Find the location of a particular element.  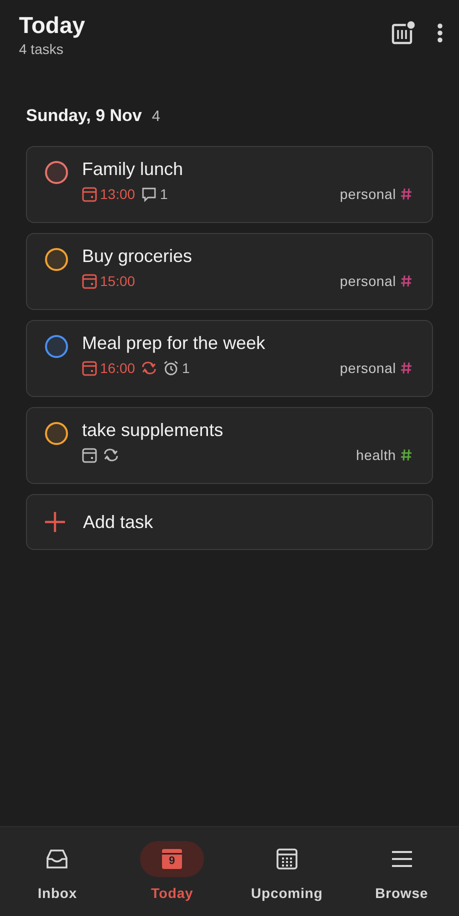

more-options-icon is located at coordinates (440, 33).